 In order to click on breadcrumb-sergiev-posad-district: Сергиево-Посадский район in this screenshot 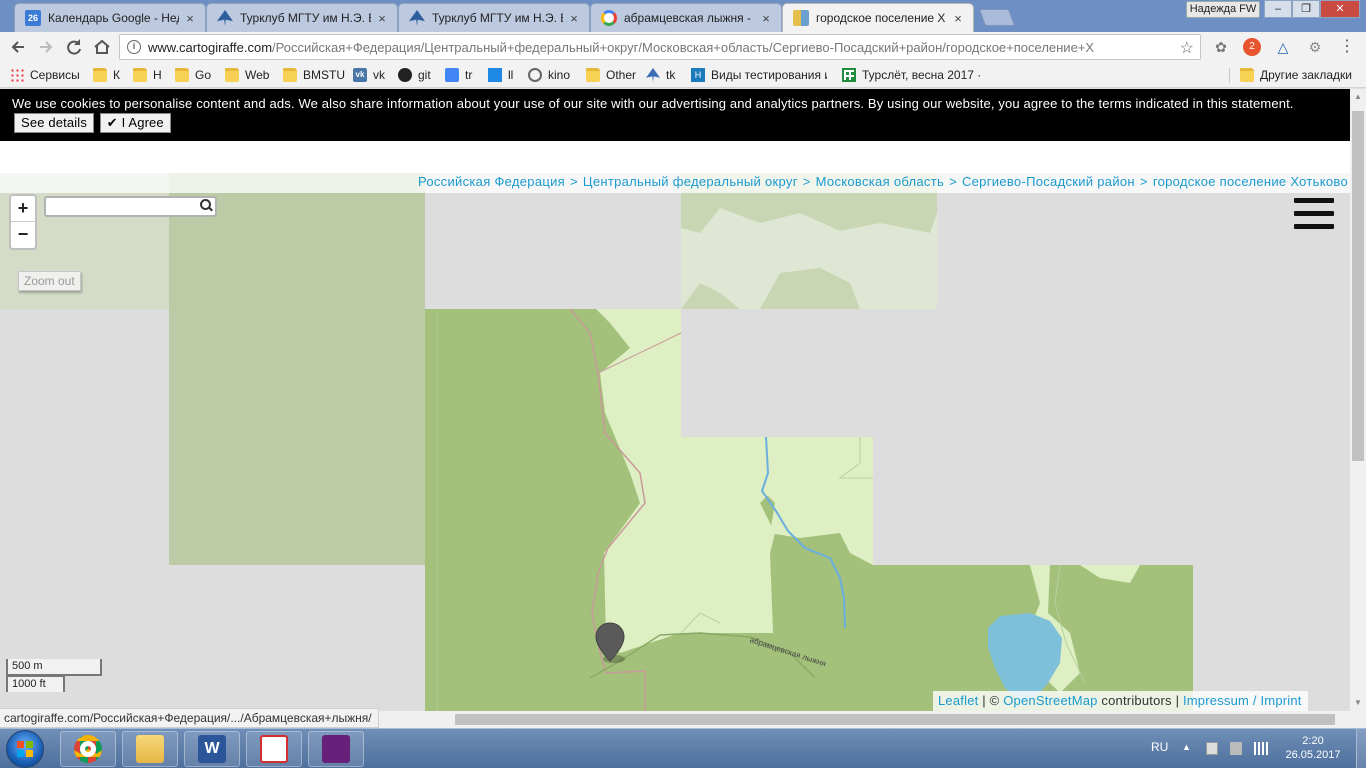, I will do `click(1048, 181)`.